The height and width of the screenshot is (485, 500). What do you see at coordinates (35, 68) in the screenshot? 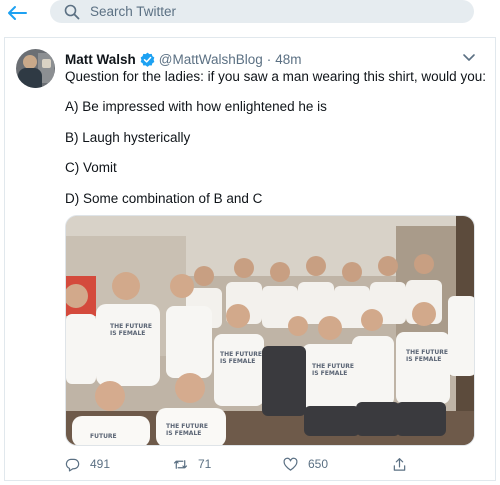
I see `avatar` at bounding box center [35, 68].